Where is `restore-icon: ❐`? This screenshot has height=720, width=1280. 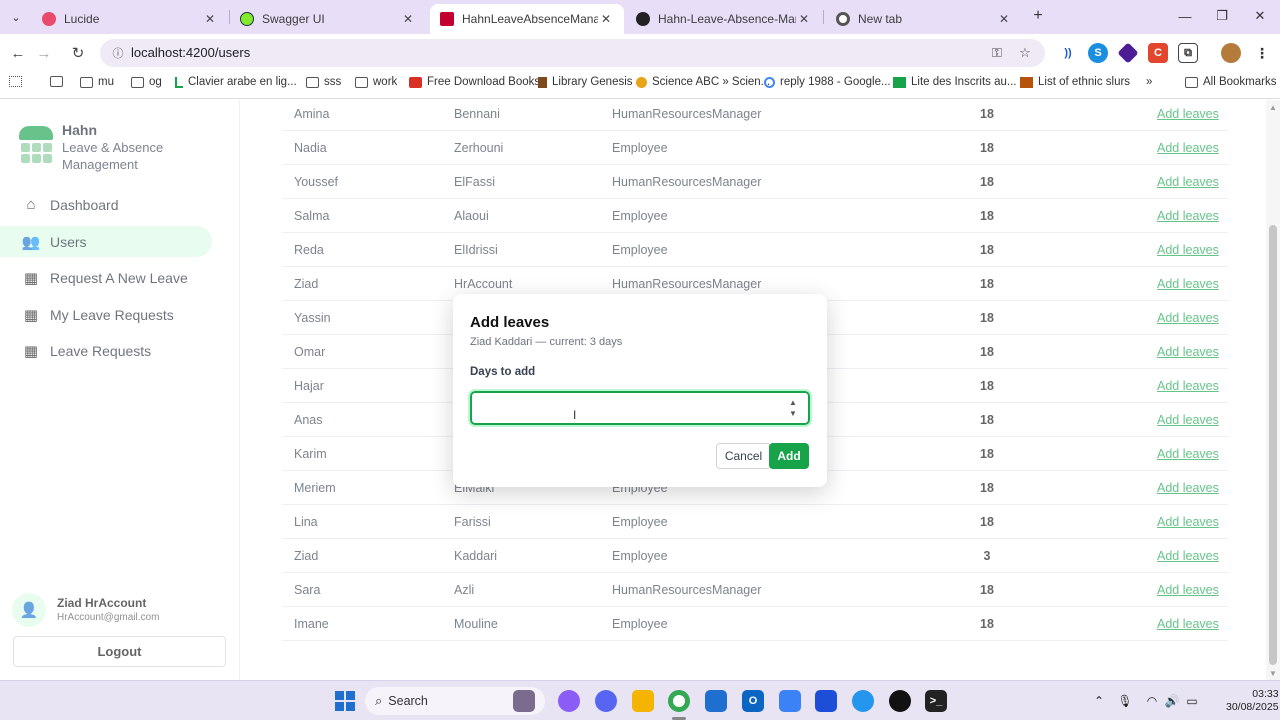 restore-icon: ❐ is located at coordinates (1222, 16).